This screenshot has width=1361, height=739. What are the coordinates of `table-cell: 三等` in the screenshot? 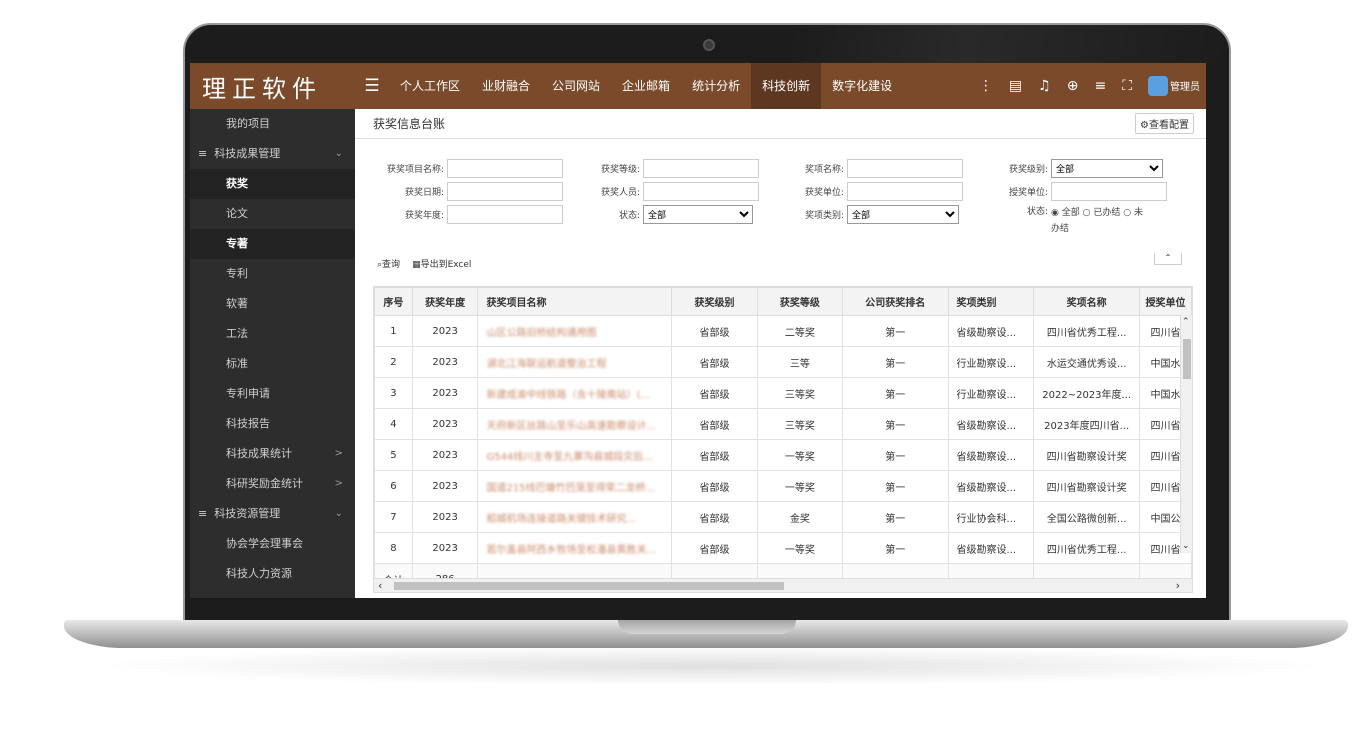 It's located at (800, 362).